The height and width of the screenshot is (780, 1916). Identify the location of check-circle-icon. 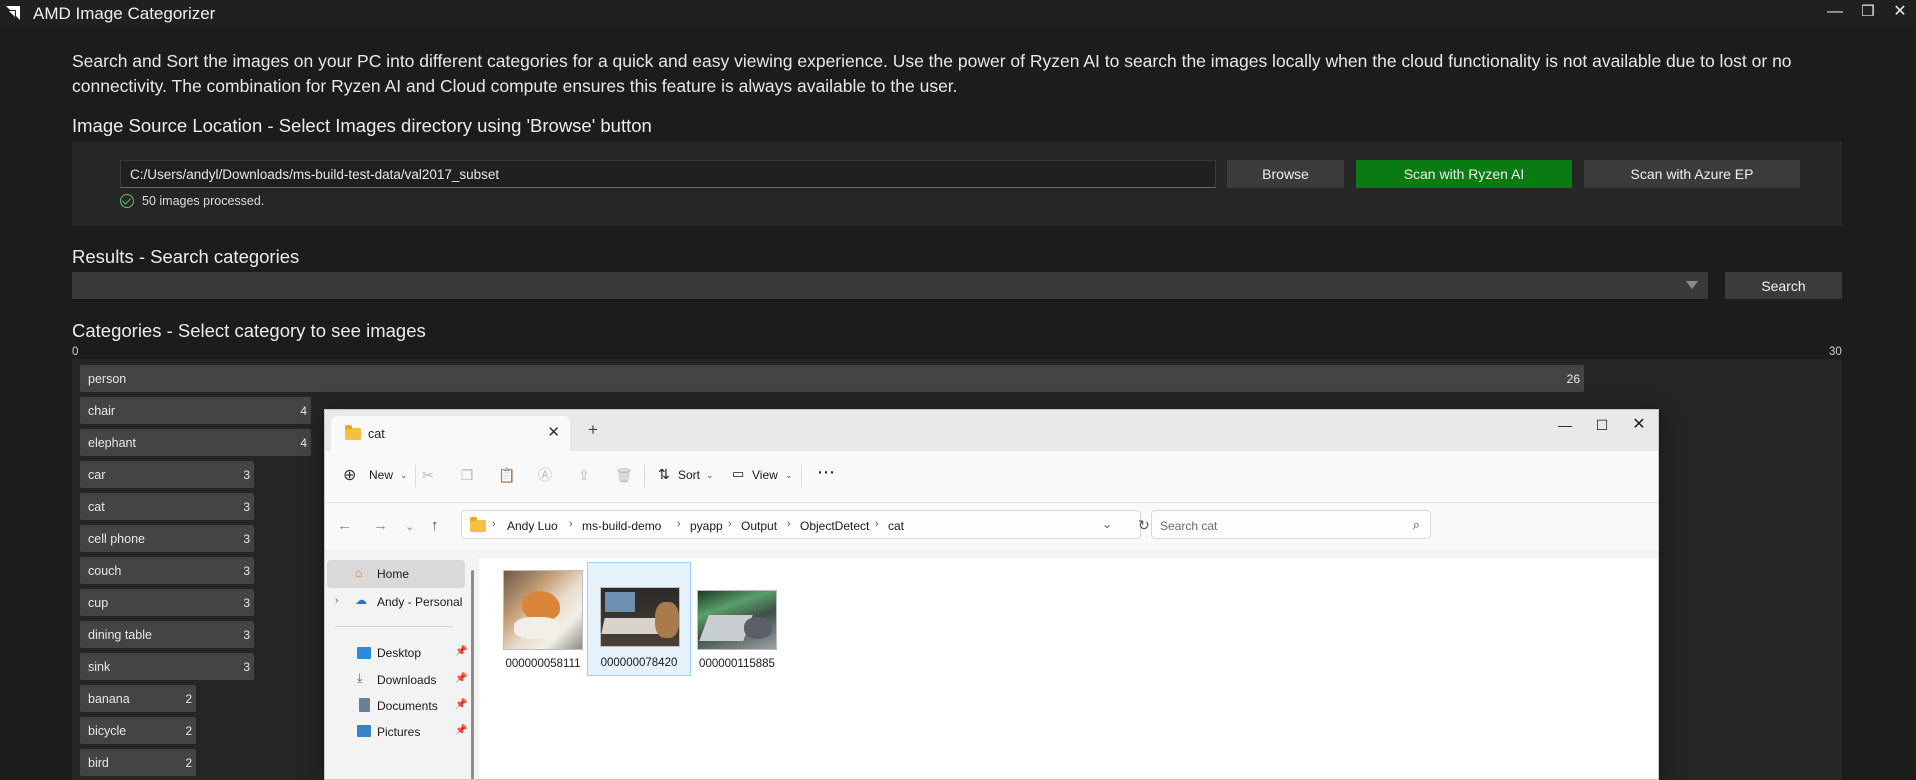
(127, 200).